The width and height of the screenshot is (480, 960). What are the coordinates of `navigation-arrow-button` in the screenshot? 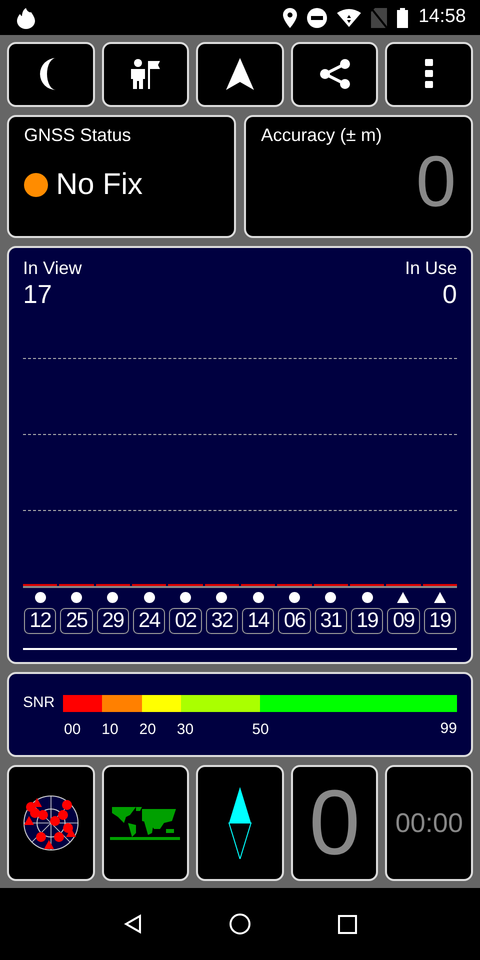 It's located at (240, 74).